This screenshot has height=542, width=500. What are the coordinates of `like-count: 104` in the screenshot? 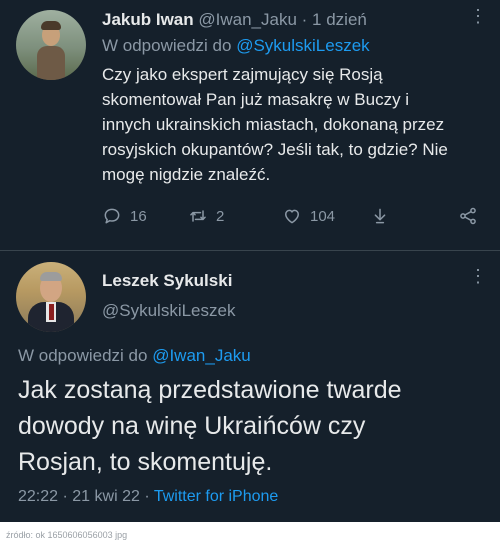 It's located at (323, 216).